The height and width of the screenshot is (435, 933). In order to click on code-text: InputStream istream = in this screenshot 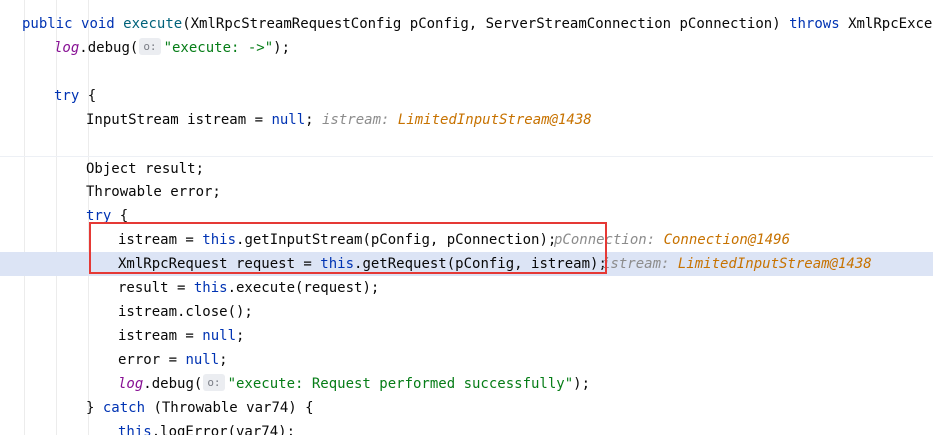, I will do `click(179, 120)`.